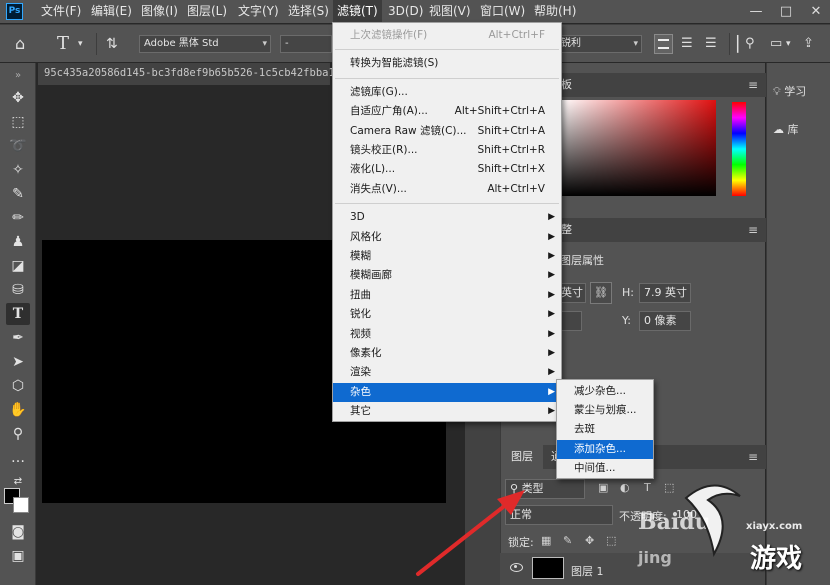 This screenshot has width=830, height=585. Describe the element at coordinates (159, 11) in the screenshot. I see `menu-image: 图像(I)` at that location.